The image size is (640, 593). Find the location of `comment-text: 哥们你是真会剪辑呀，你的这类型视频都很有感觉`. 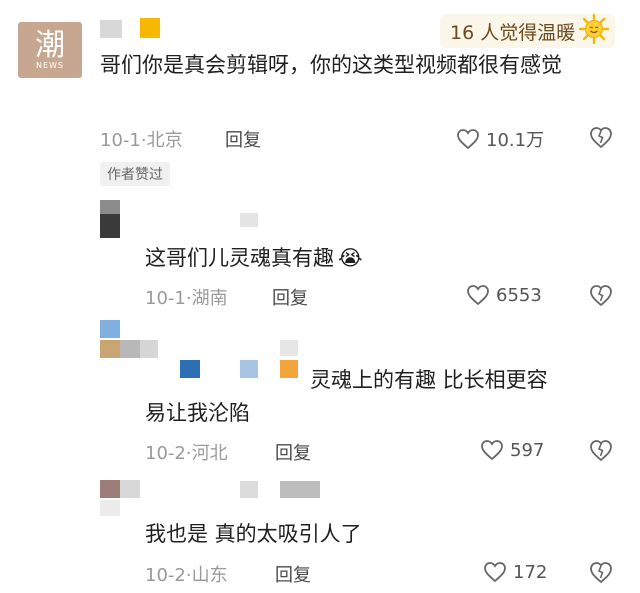

comment-text: 哥们你是真会剪辑呀，你的这类型视频都很有感觉 is located at coordinates (331, 65).